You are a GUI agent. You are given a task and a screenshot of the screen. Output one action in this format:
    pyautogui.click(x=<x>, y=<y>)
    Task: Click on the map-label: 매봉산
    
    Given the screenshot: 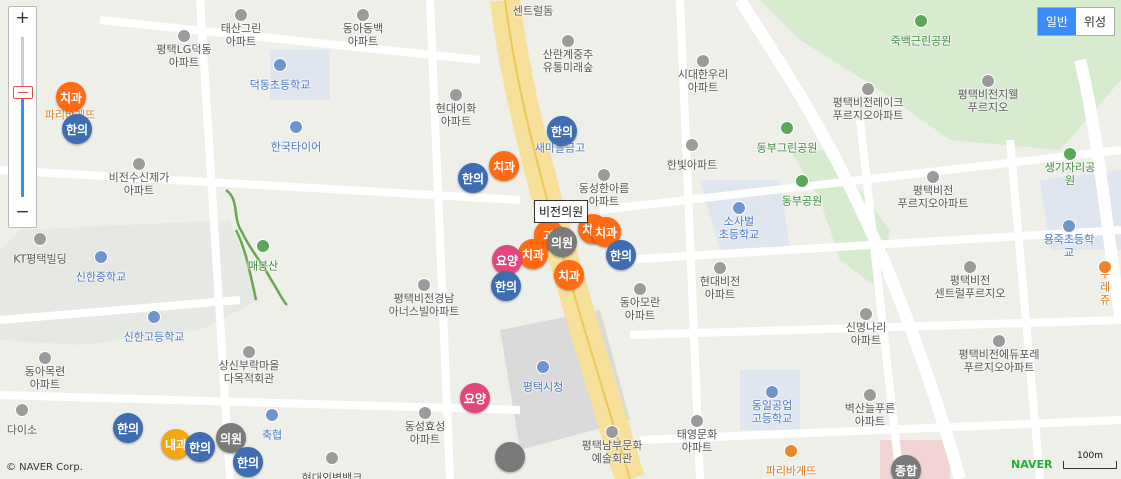 What is the action you would take?
    pyautogui.click(x=263, y=266)
    